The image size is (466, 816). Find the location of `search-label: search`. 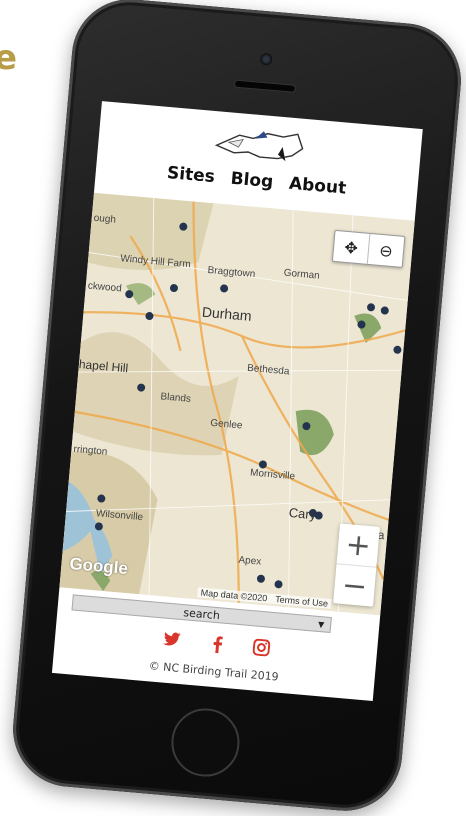

search-label: search is located at coordinates (201, 613).